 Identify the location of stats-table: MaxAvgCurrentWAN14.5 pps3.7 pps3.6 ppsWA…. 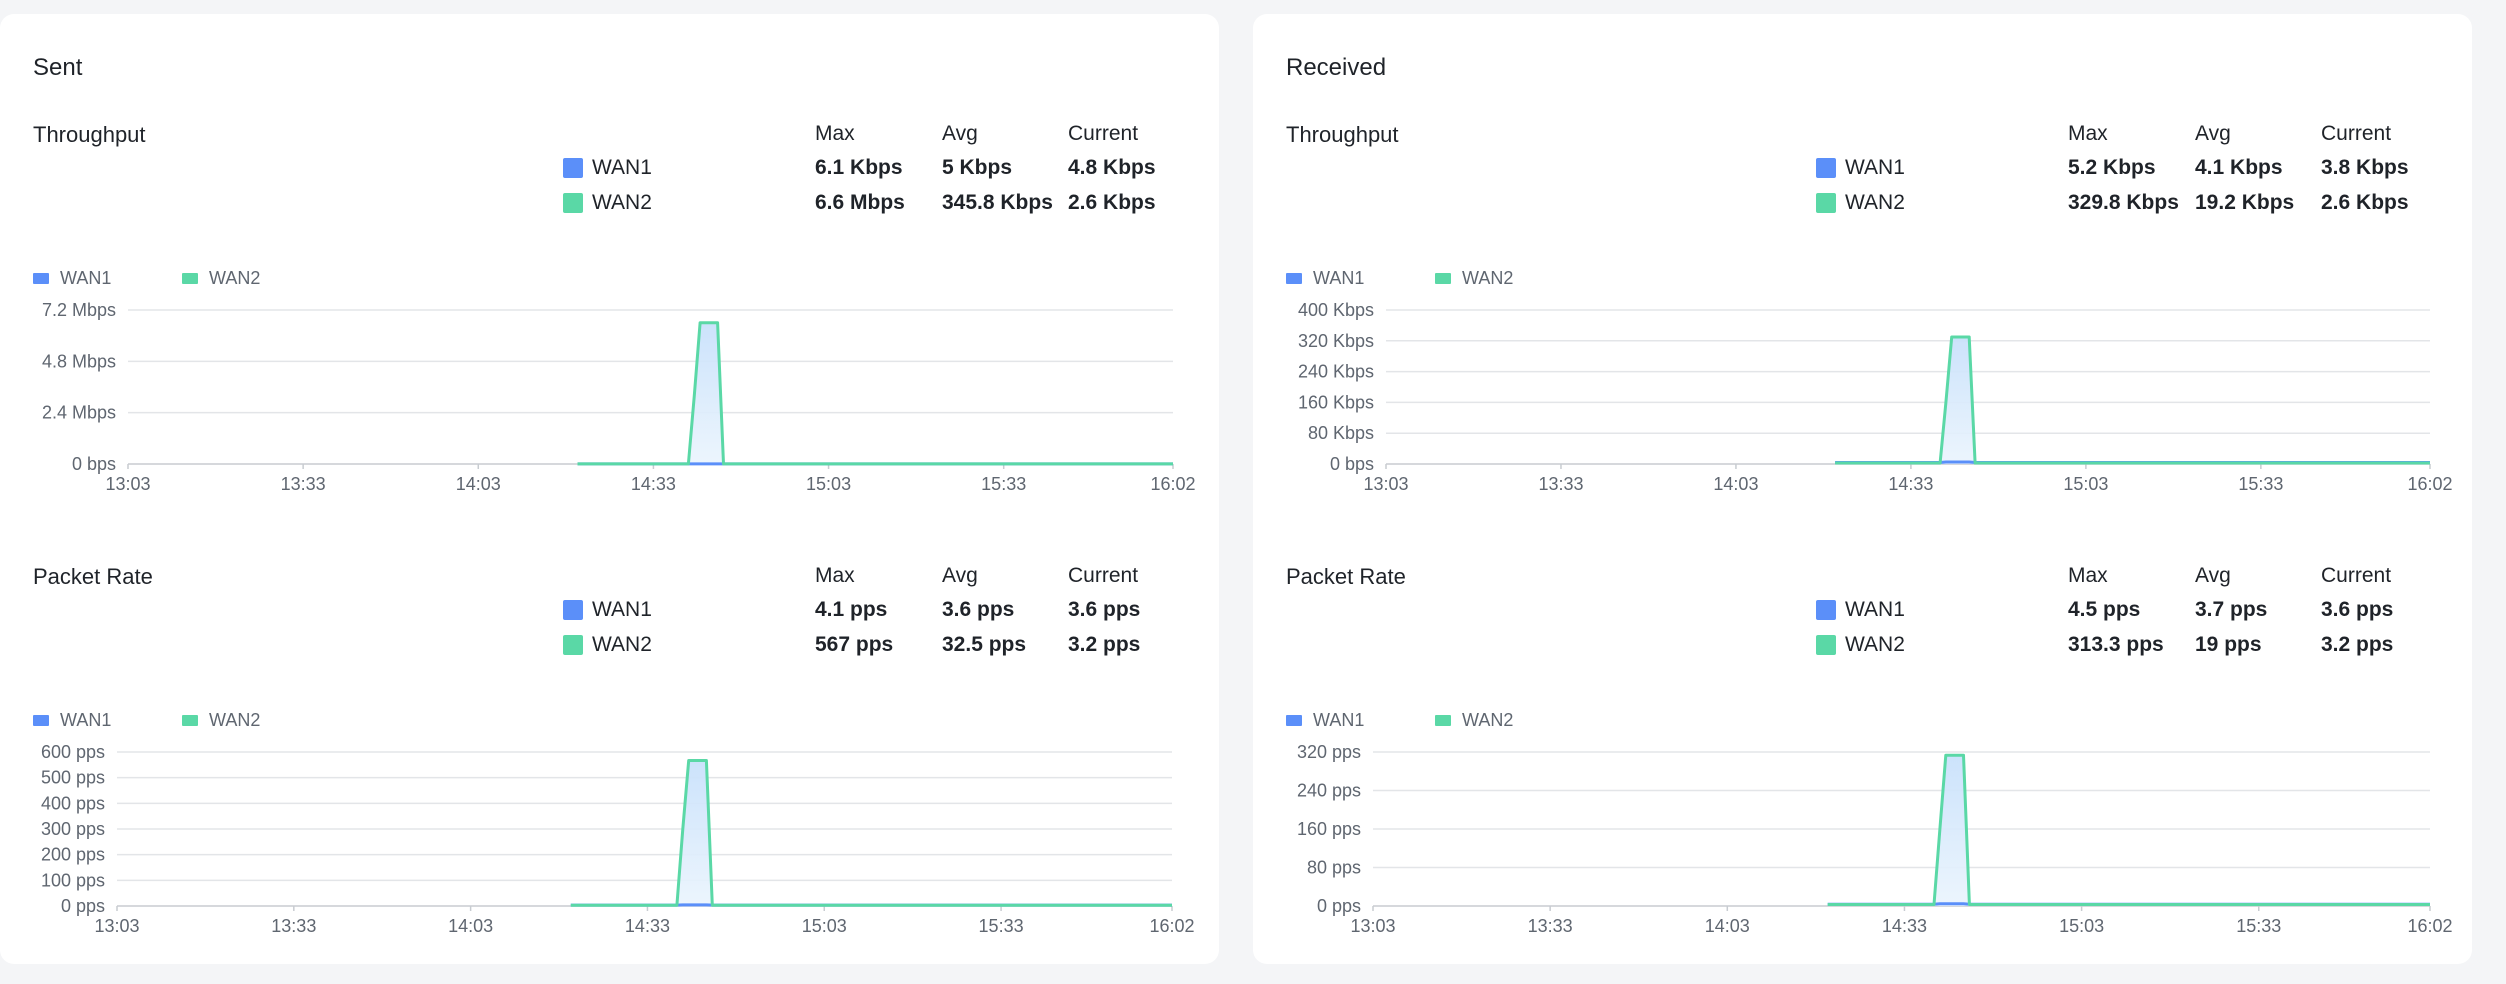
(1862, 619).